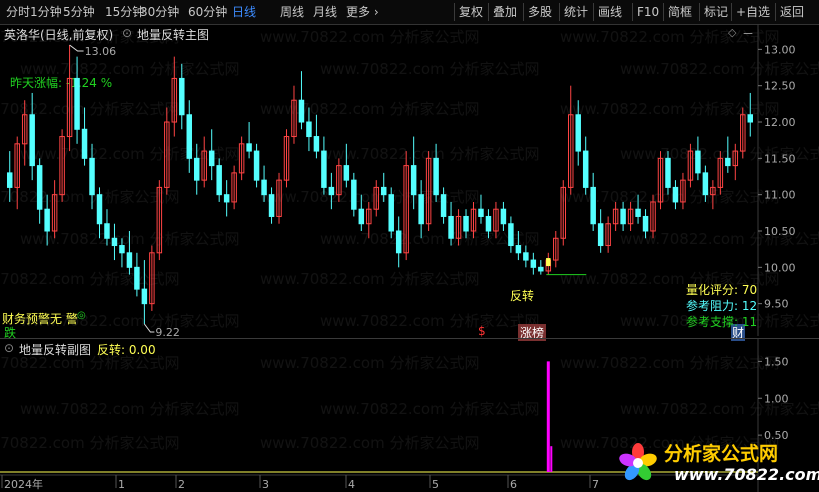  Describe the element at coordinates (207, 12) in the screenshot. I see `toolbar-item-5: 60分钟` at that location.